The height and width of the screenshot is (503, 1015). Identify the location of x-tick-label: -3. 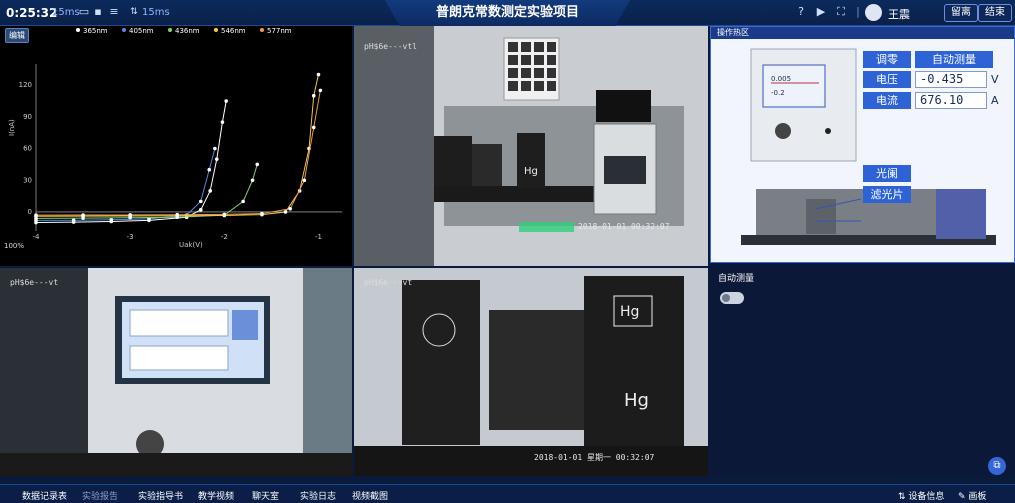
(130, 237).